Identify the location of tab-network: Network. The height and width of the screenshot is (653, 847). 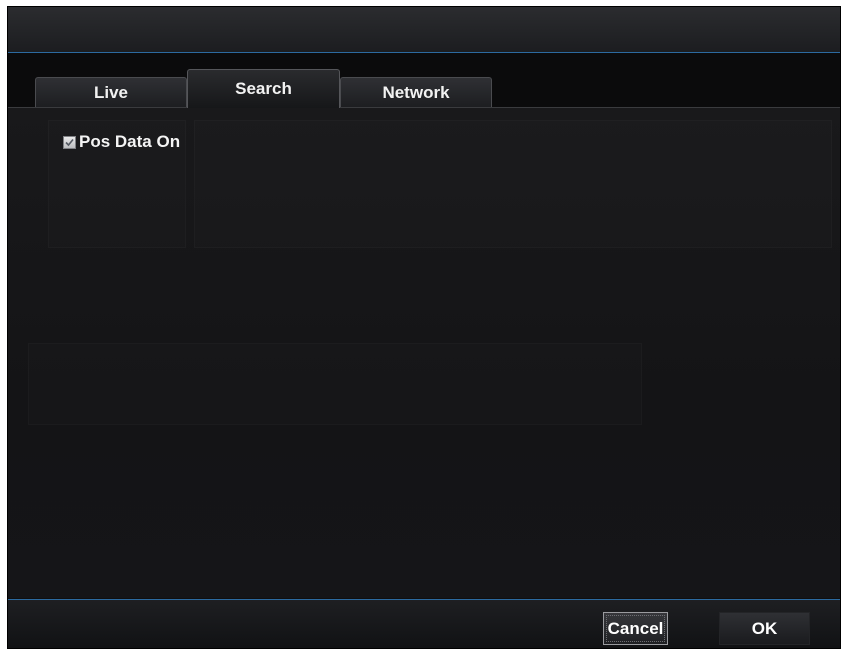
(416, 92).